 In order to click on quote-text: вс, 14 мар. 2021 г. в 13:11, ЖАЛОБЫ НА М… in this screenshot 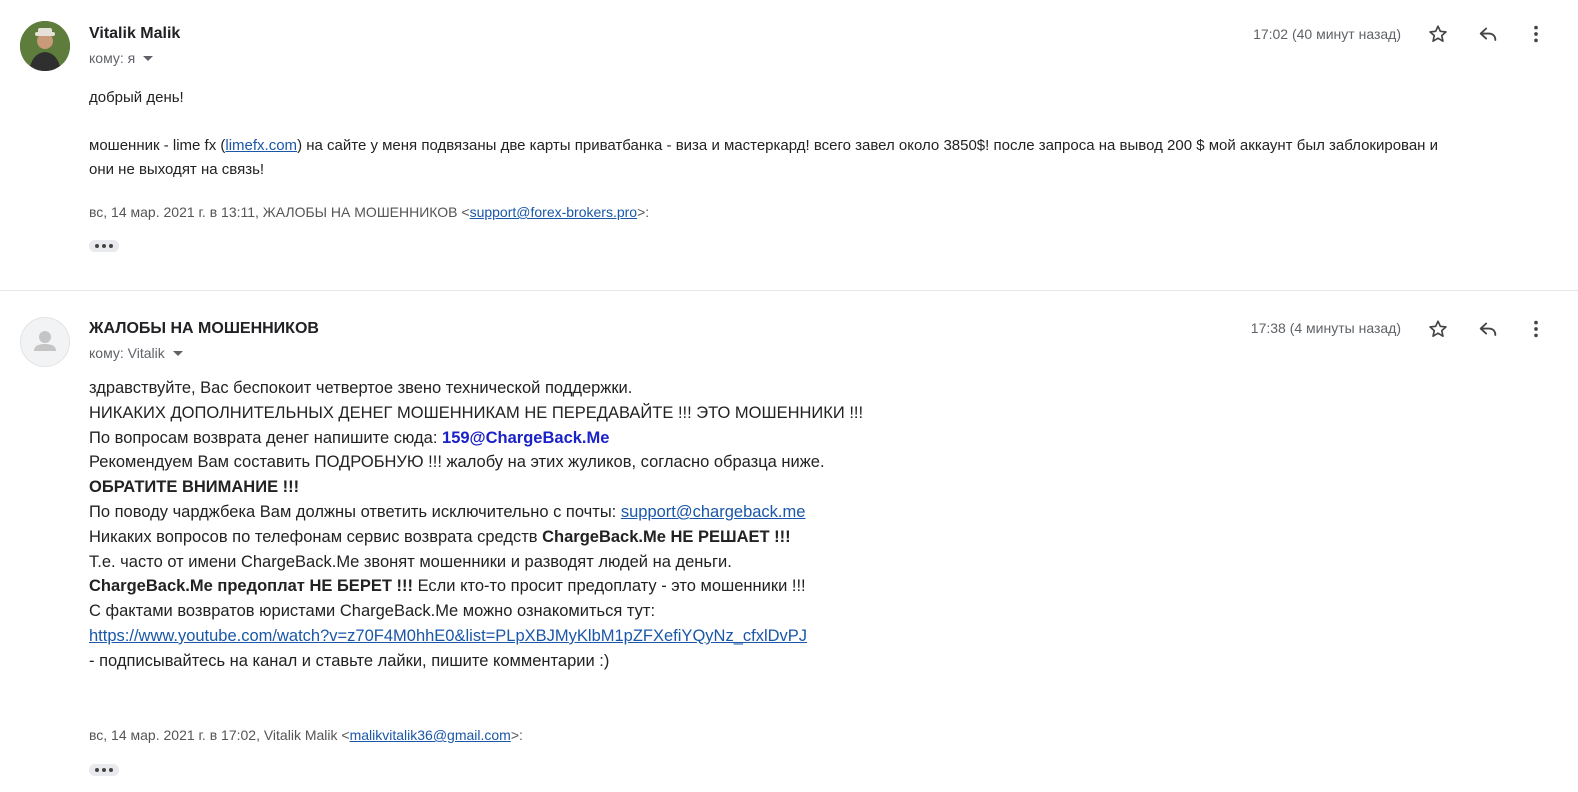, I will do `click(279, 212)`.